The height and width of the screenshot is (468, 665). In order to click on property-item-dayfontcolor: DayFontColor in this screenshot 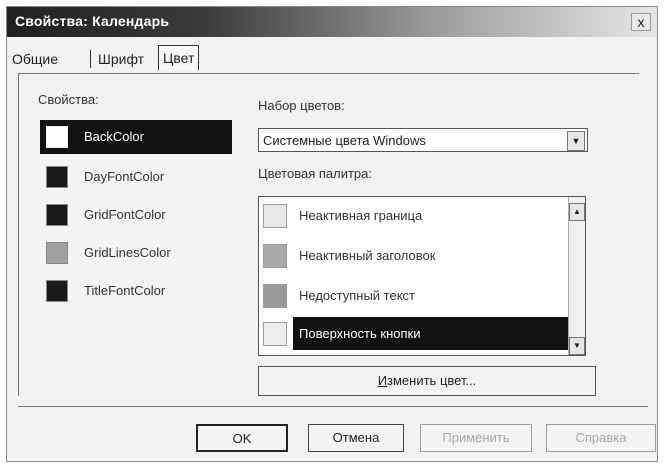, I will do `click(136, 177)`.